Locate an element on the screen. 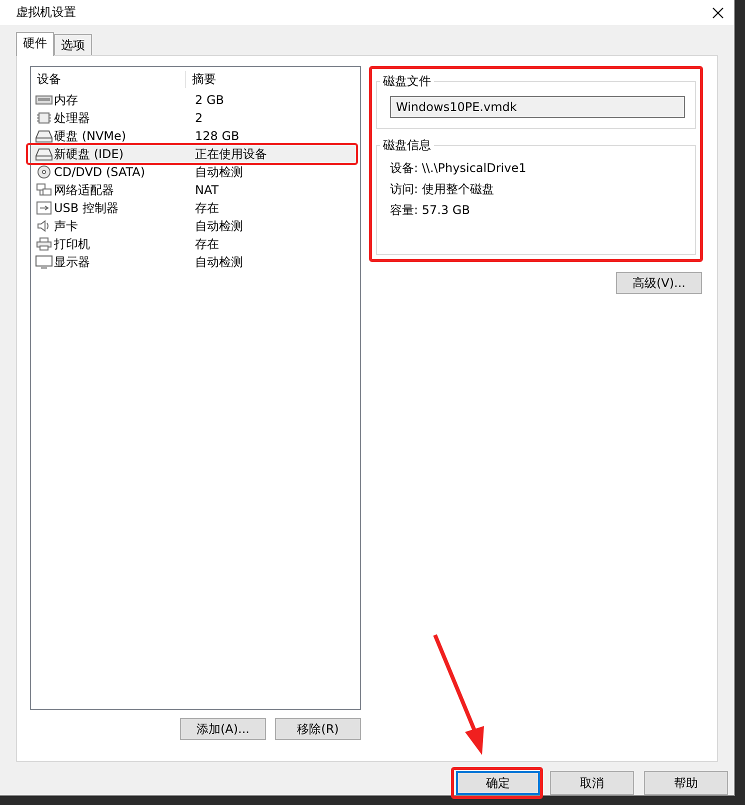 The image size is (745, 805). printer-icon is located at coordinates (44, 244).